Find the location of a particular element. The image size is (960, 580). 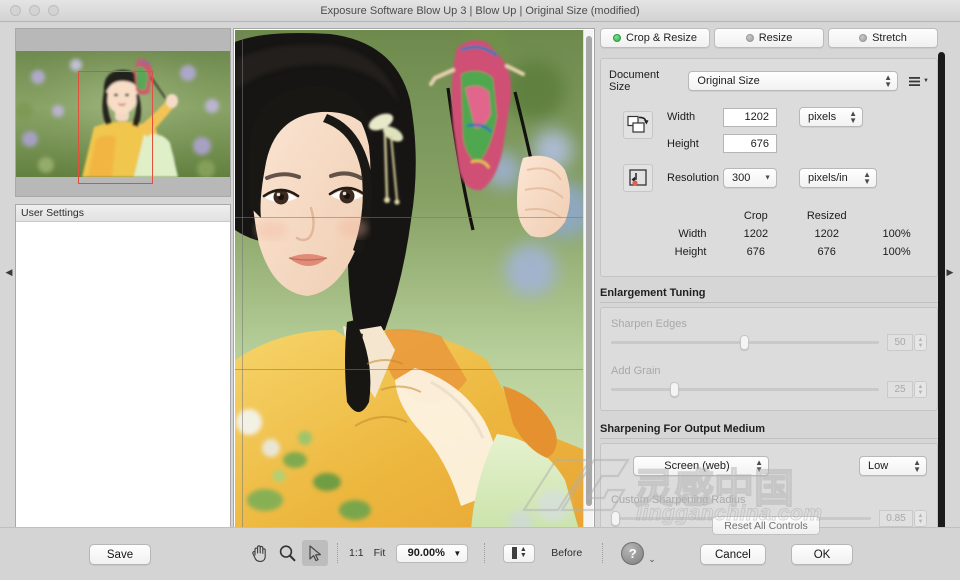

sharpening-amount-value: Low is located at coordinates (878, 466).